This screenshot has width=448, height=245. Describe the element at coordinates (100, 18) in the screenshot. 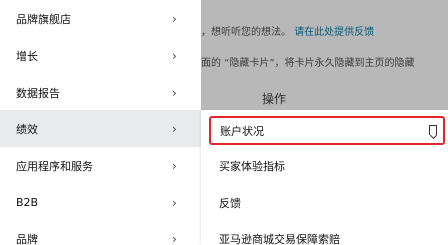

I see `menu-item-brand-store: 品牌旗舰店 ›` at that location.